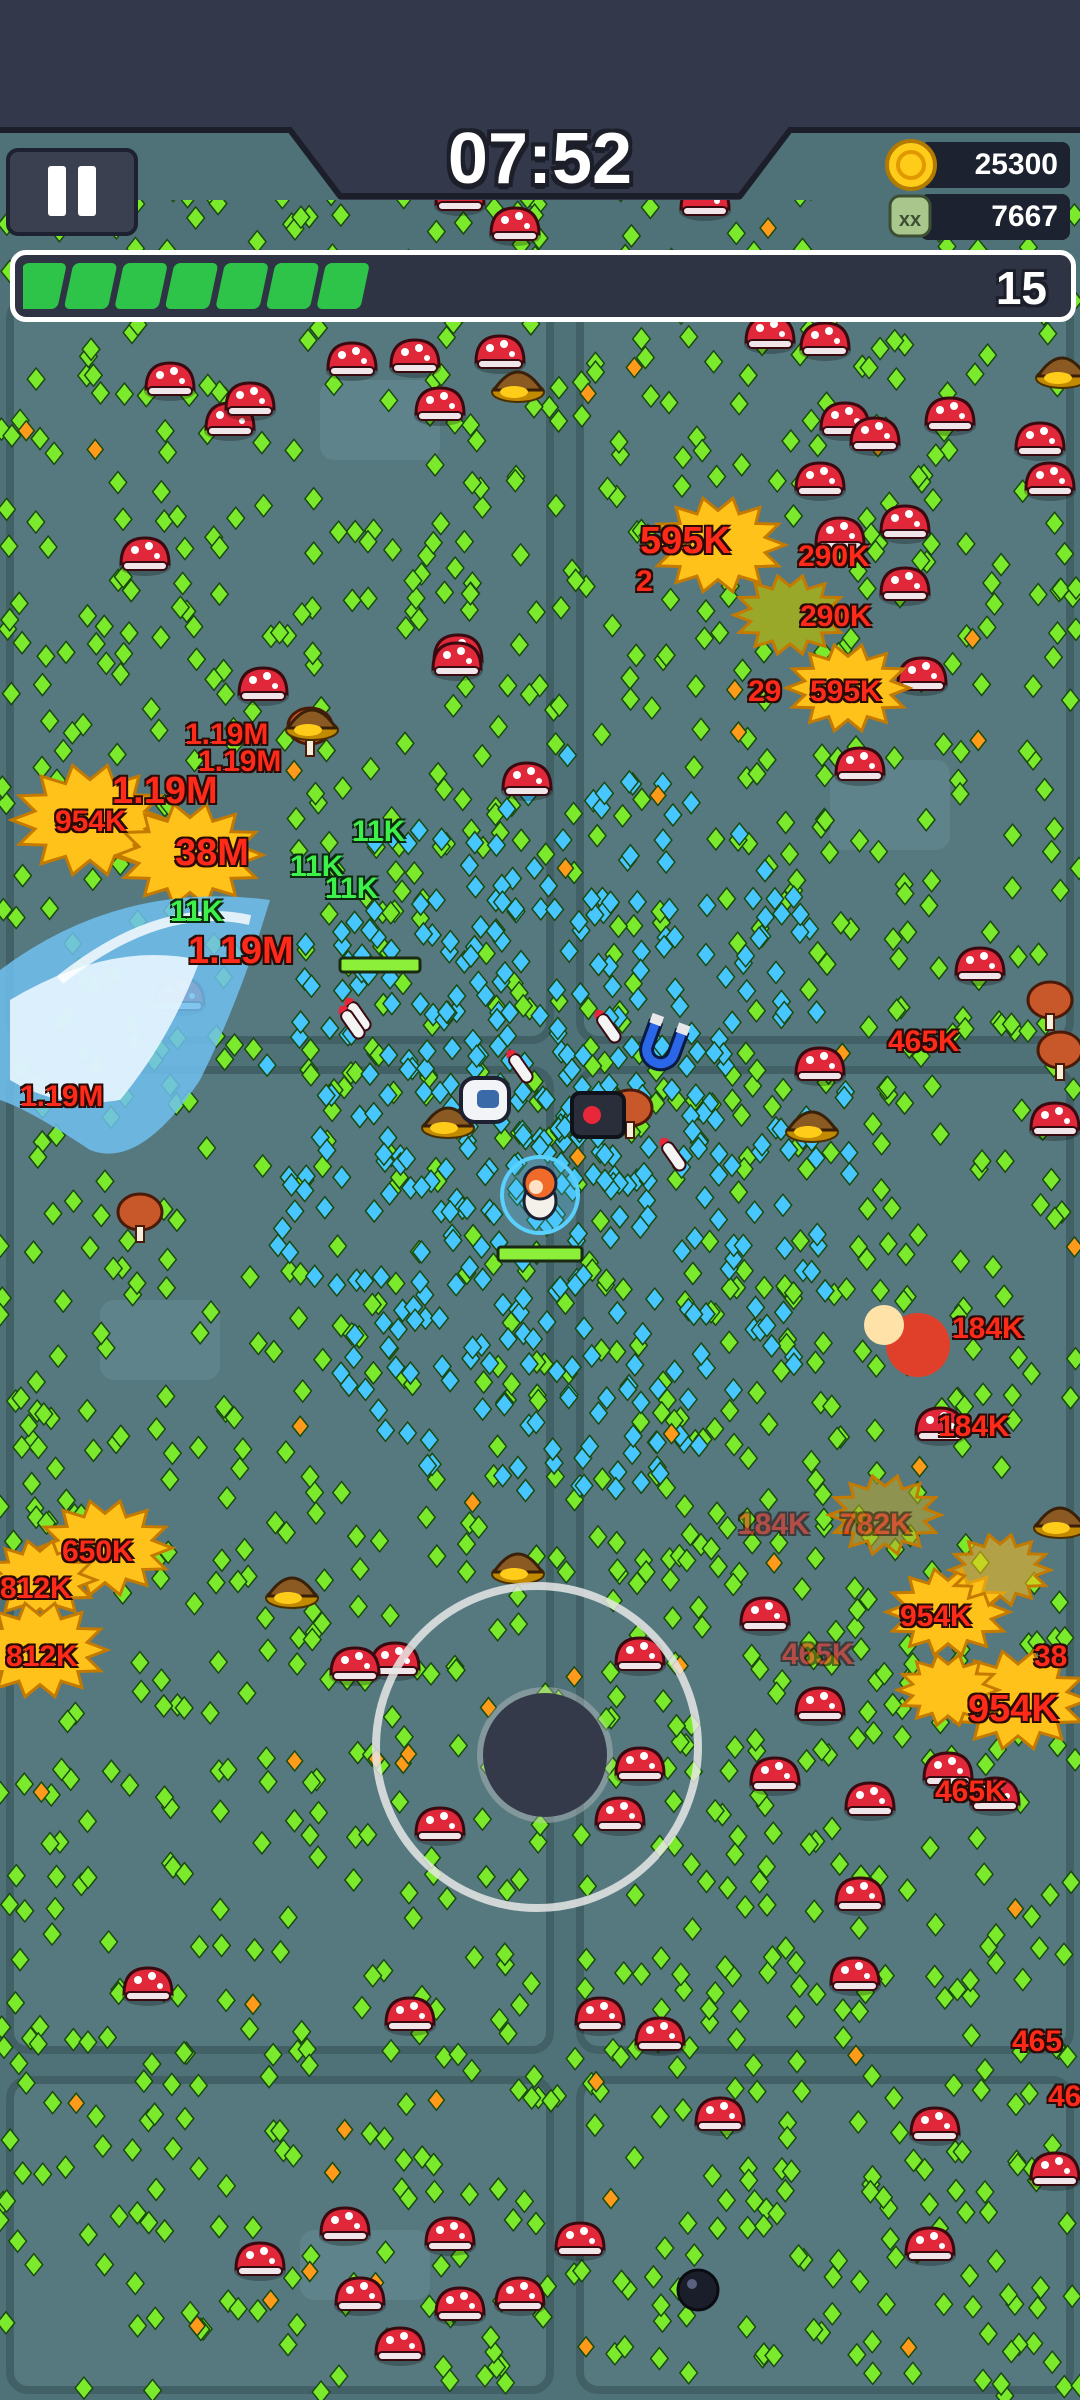  I want to click on pause-button, so click(72, 192).